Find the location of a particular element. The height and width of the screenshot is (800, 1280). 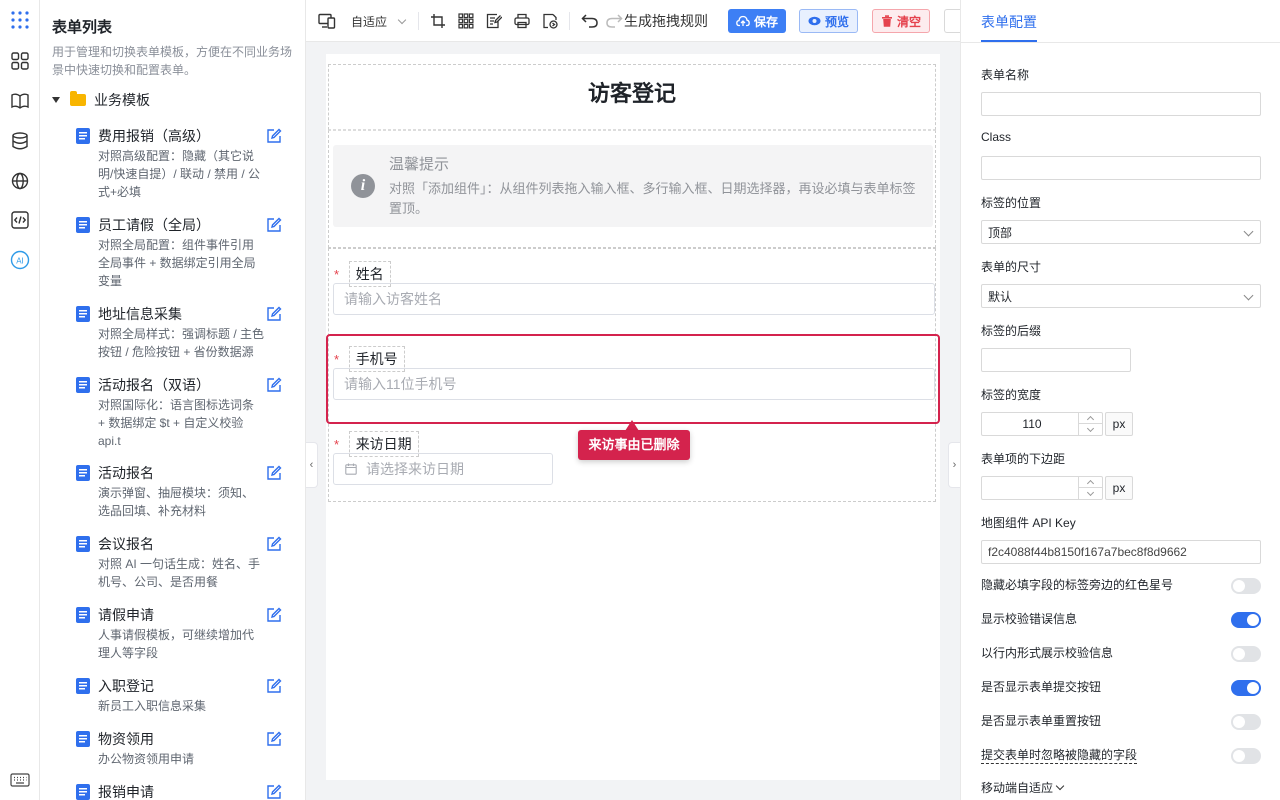

save-button: 保存 is located at coordinates (757, 21).